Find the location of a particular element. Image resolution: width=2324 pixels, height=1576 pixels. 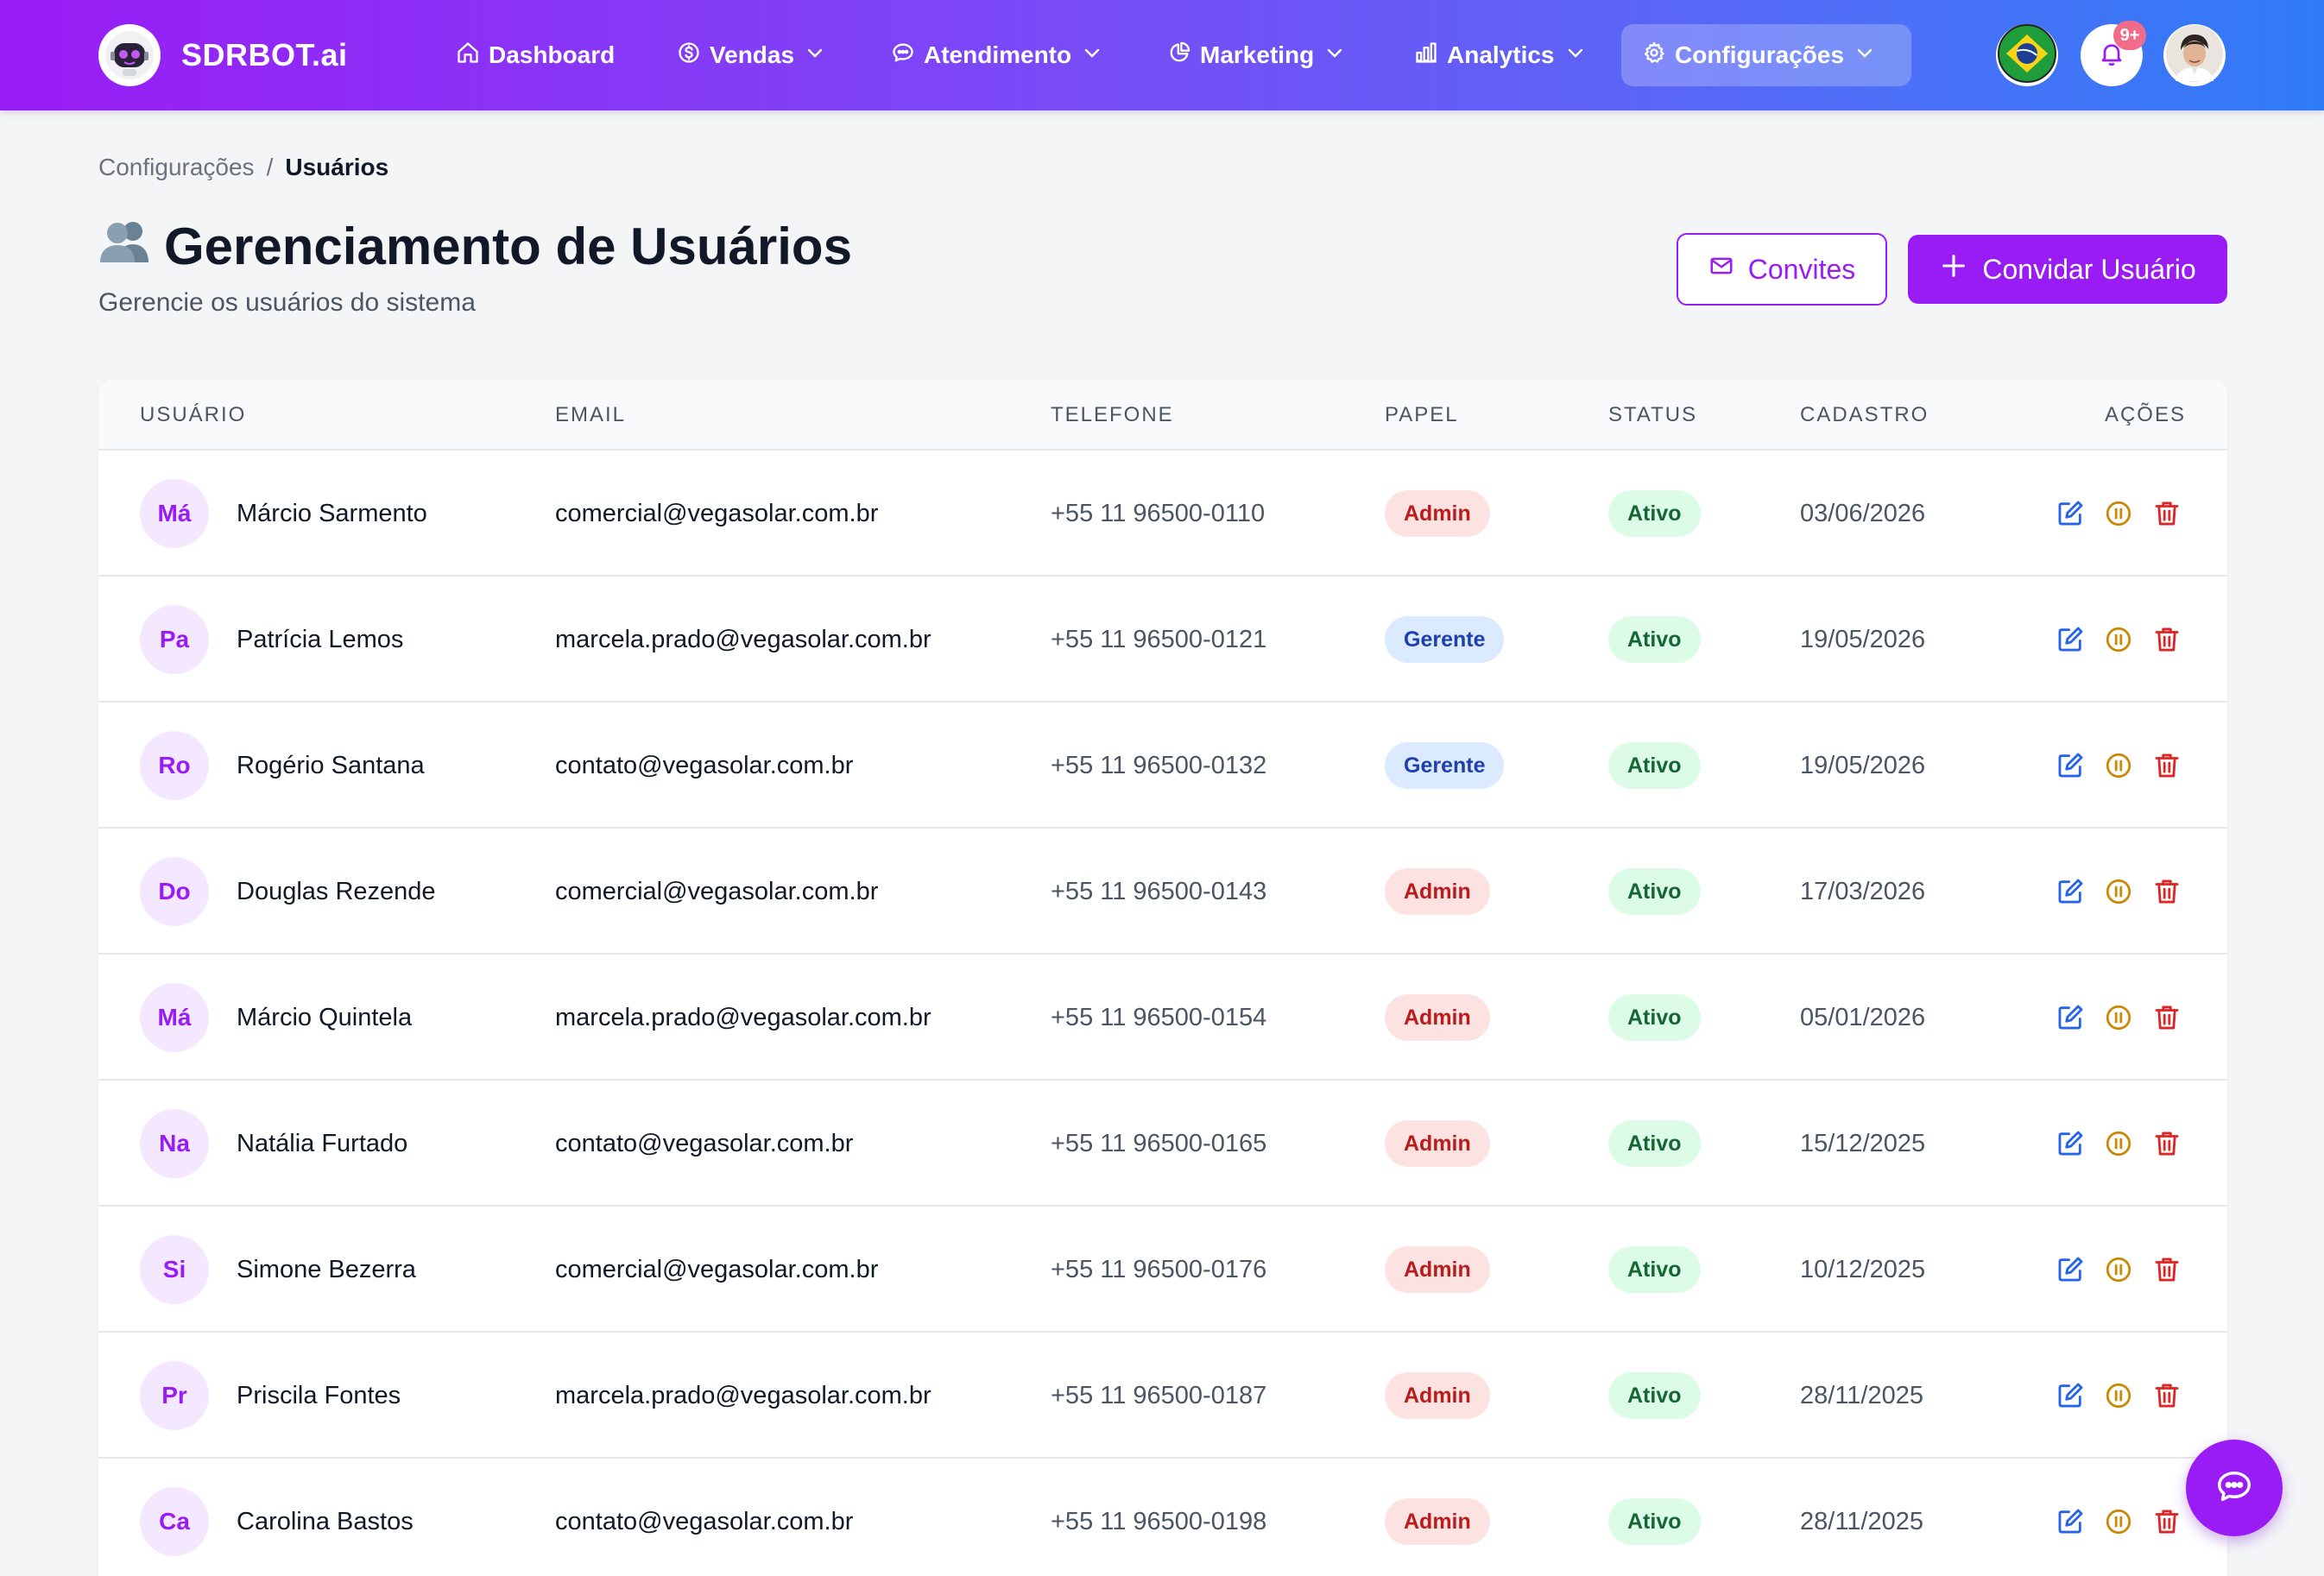

user-phone: +55 11 96500-0132 is located at coordinates (1159, 765).